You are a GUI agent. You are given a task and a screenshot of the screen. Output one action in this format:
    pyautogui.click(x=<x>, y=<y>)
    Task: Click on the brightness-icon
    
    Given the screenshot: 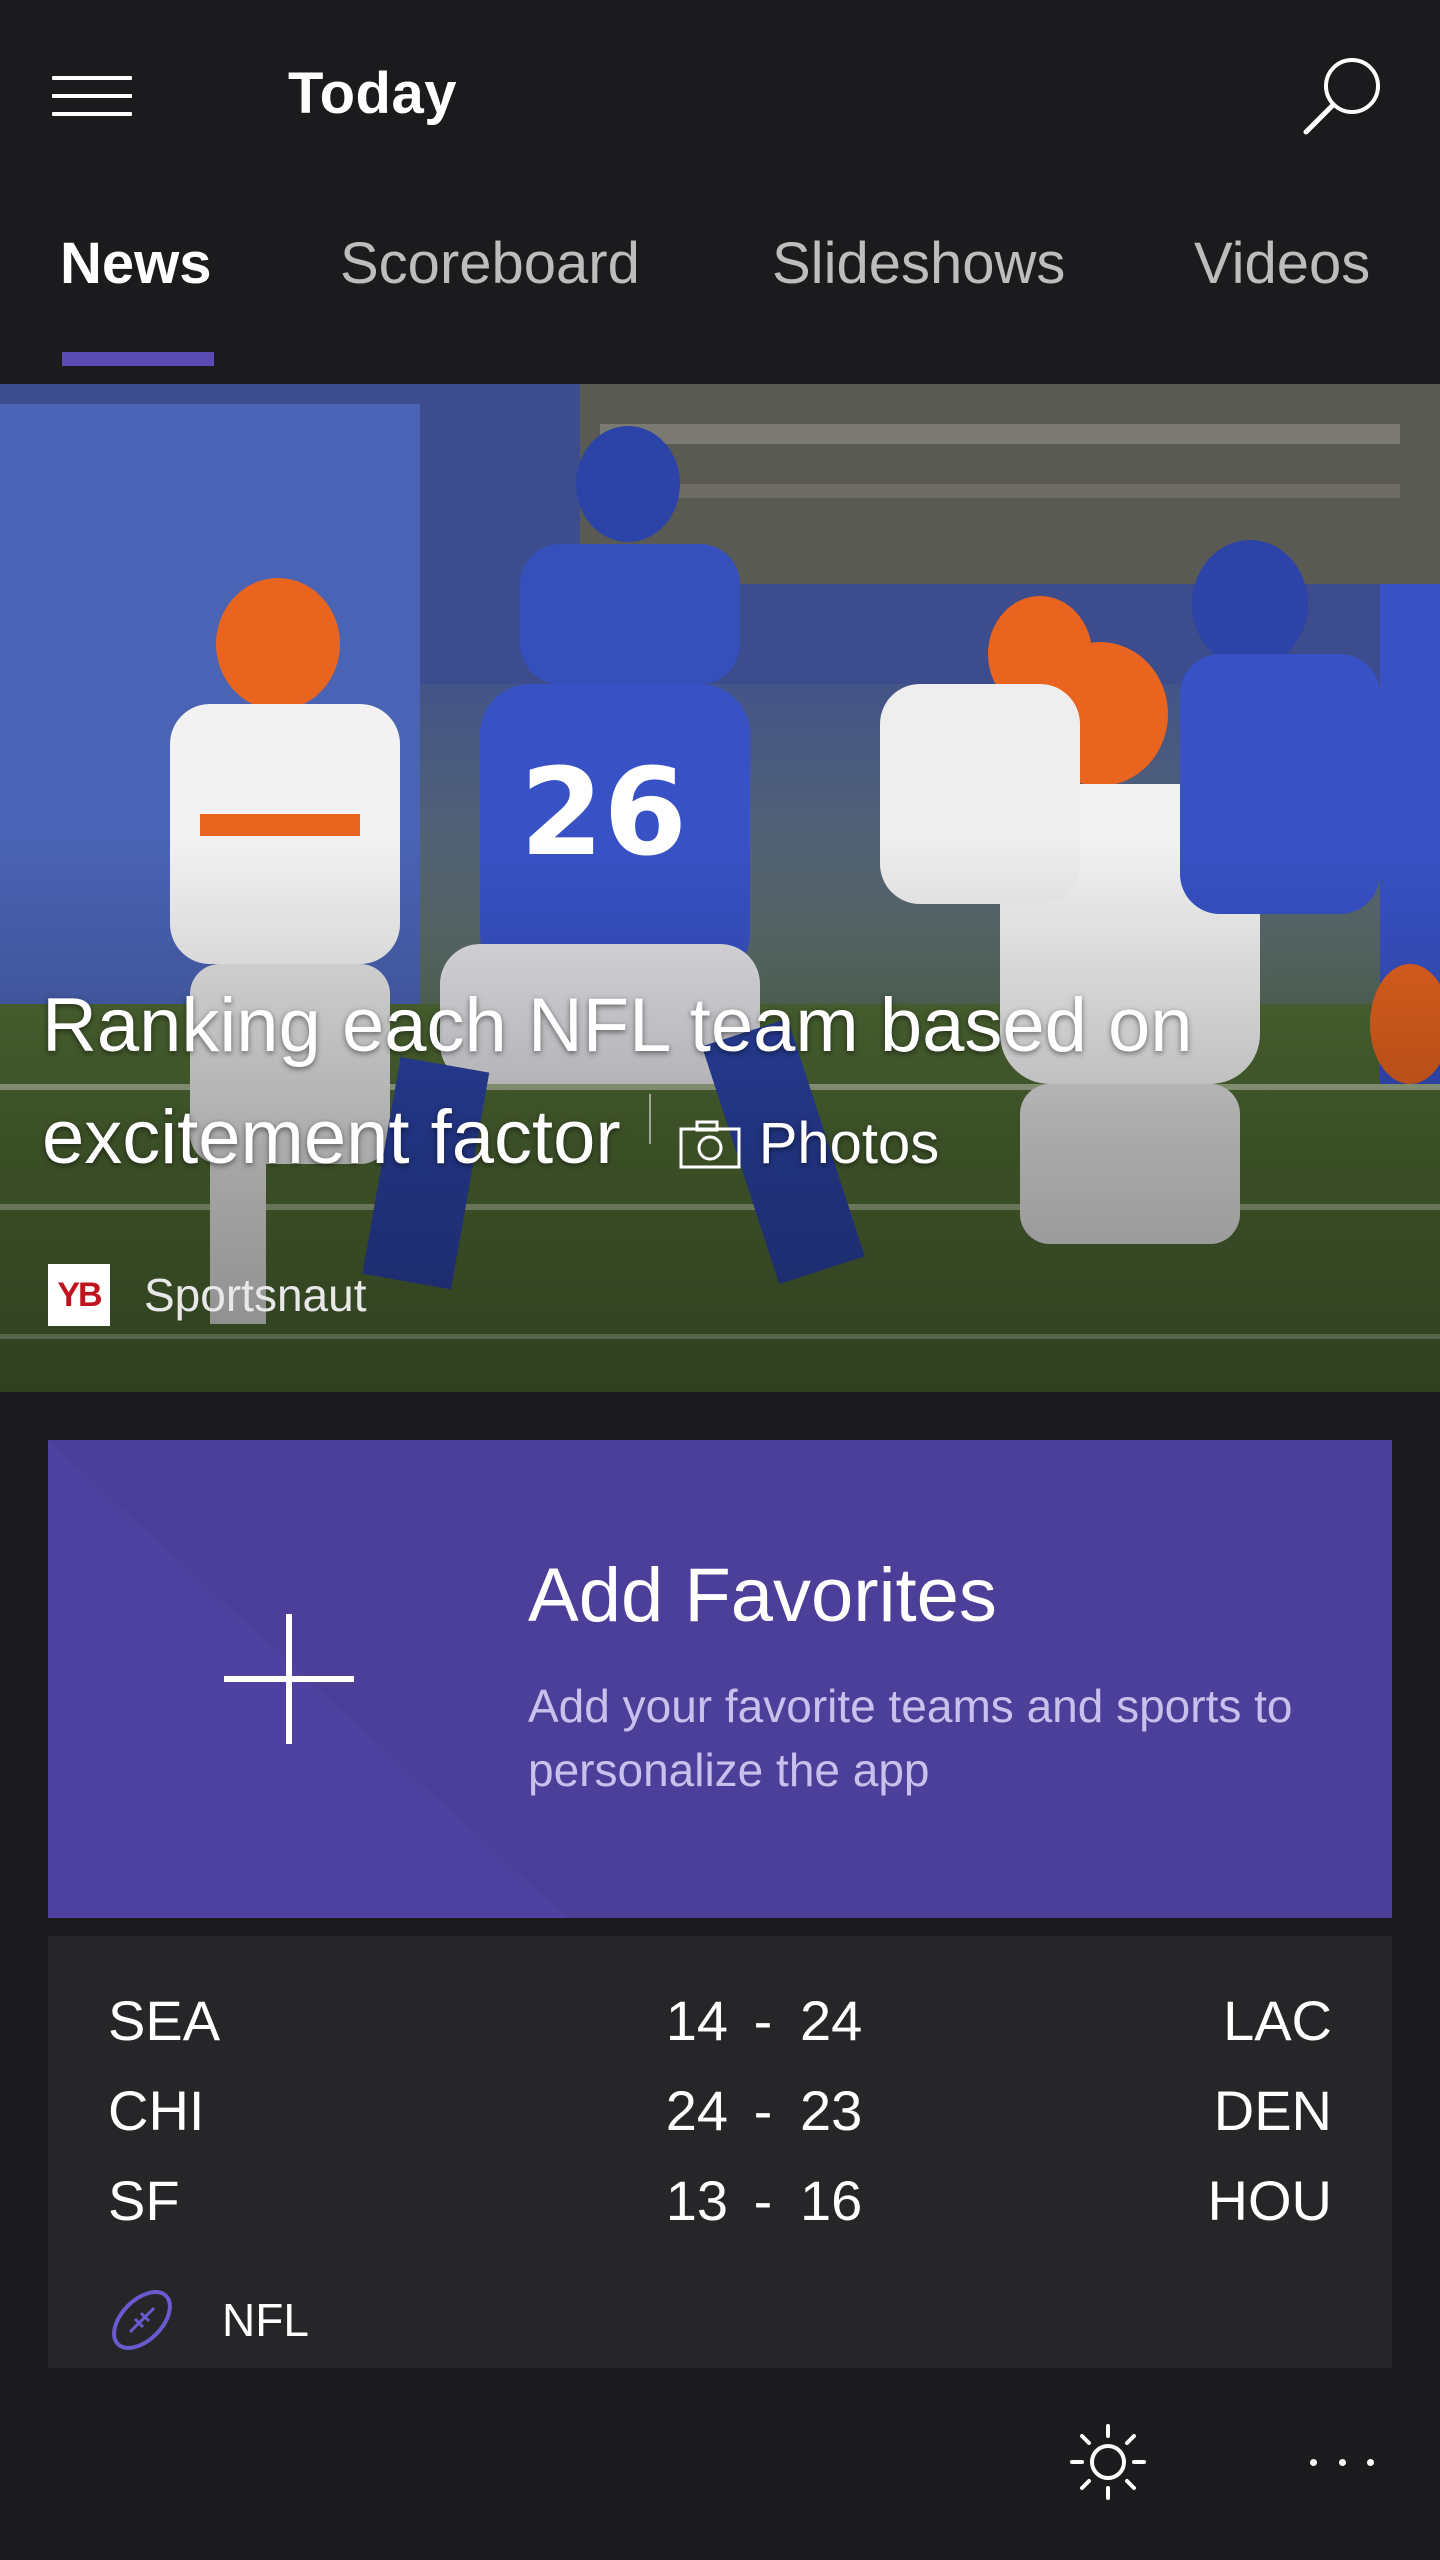 What is the action you would take?
    pyautogui.click(x=1108, y=2462)
    